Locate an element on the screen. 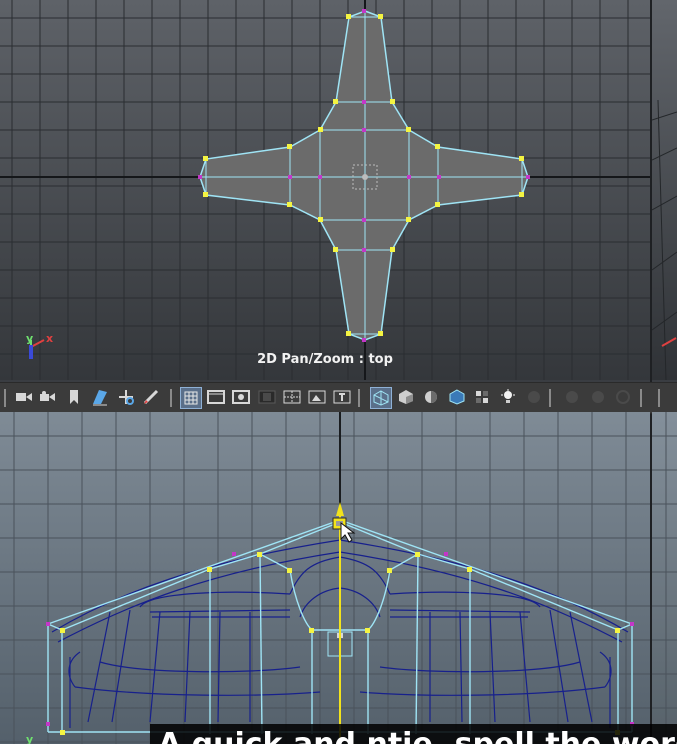 This screenshot has width=677, height=744. textured-icon is located at coordinates (457, 397).